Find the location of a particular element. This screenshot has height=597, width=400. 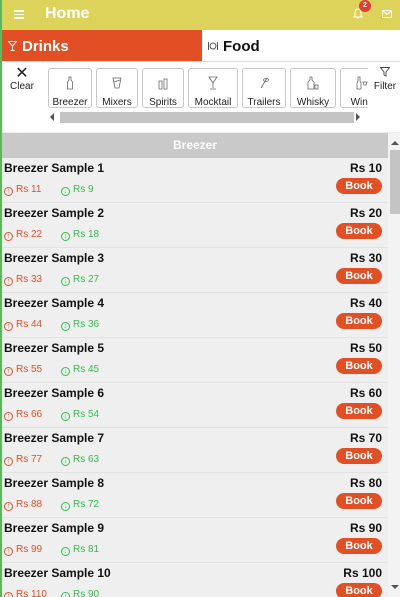

category-trailers: Trailers is located at coordinates (264, 88).